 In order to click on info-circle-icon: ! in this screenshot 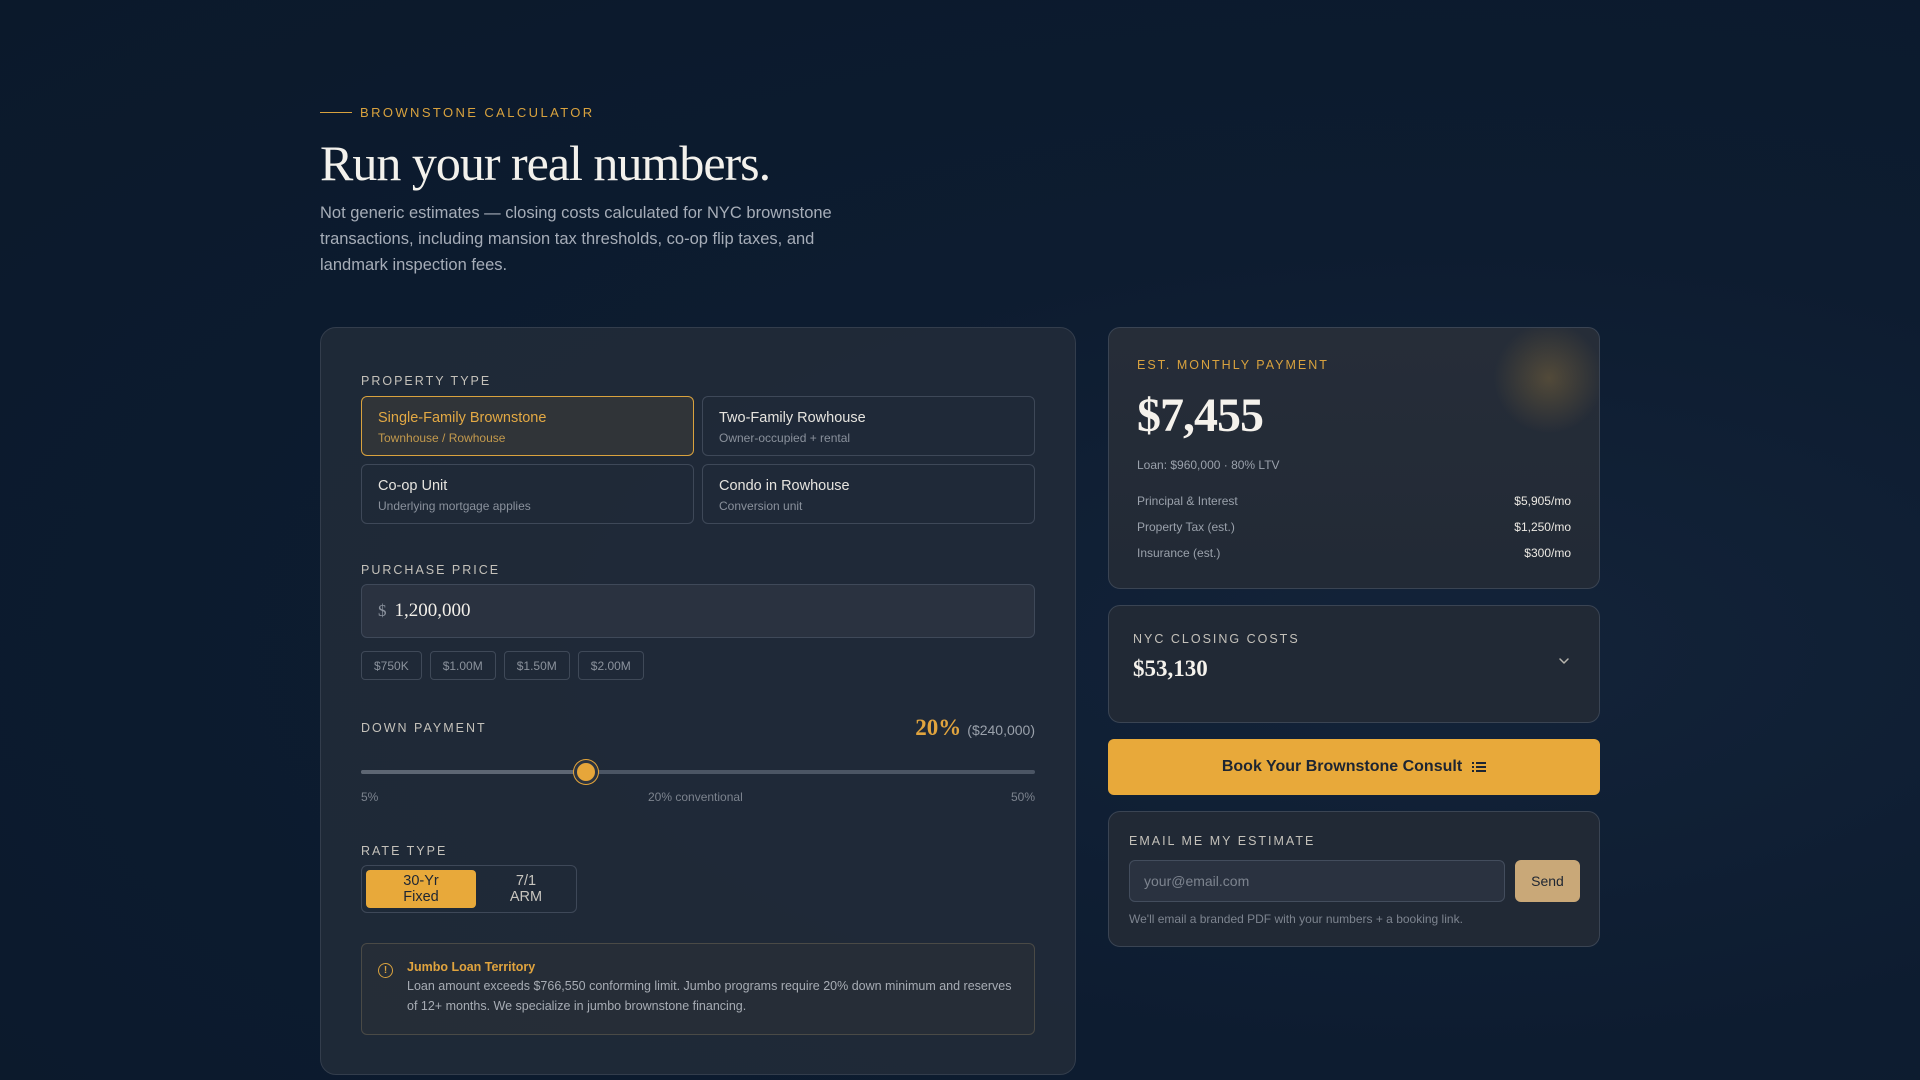, I will do `click(385, 970)`.